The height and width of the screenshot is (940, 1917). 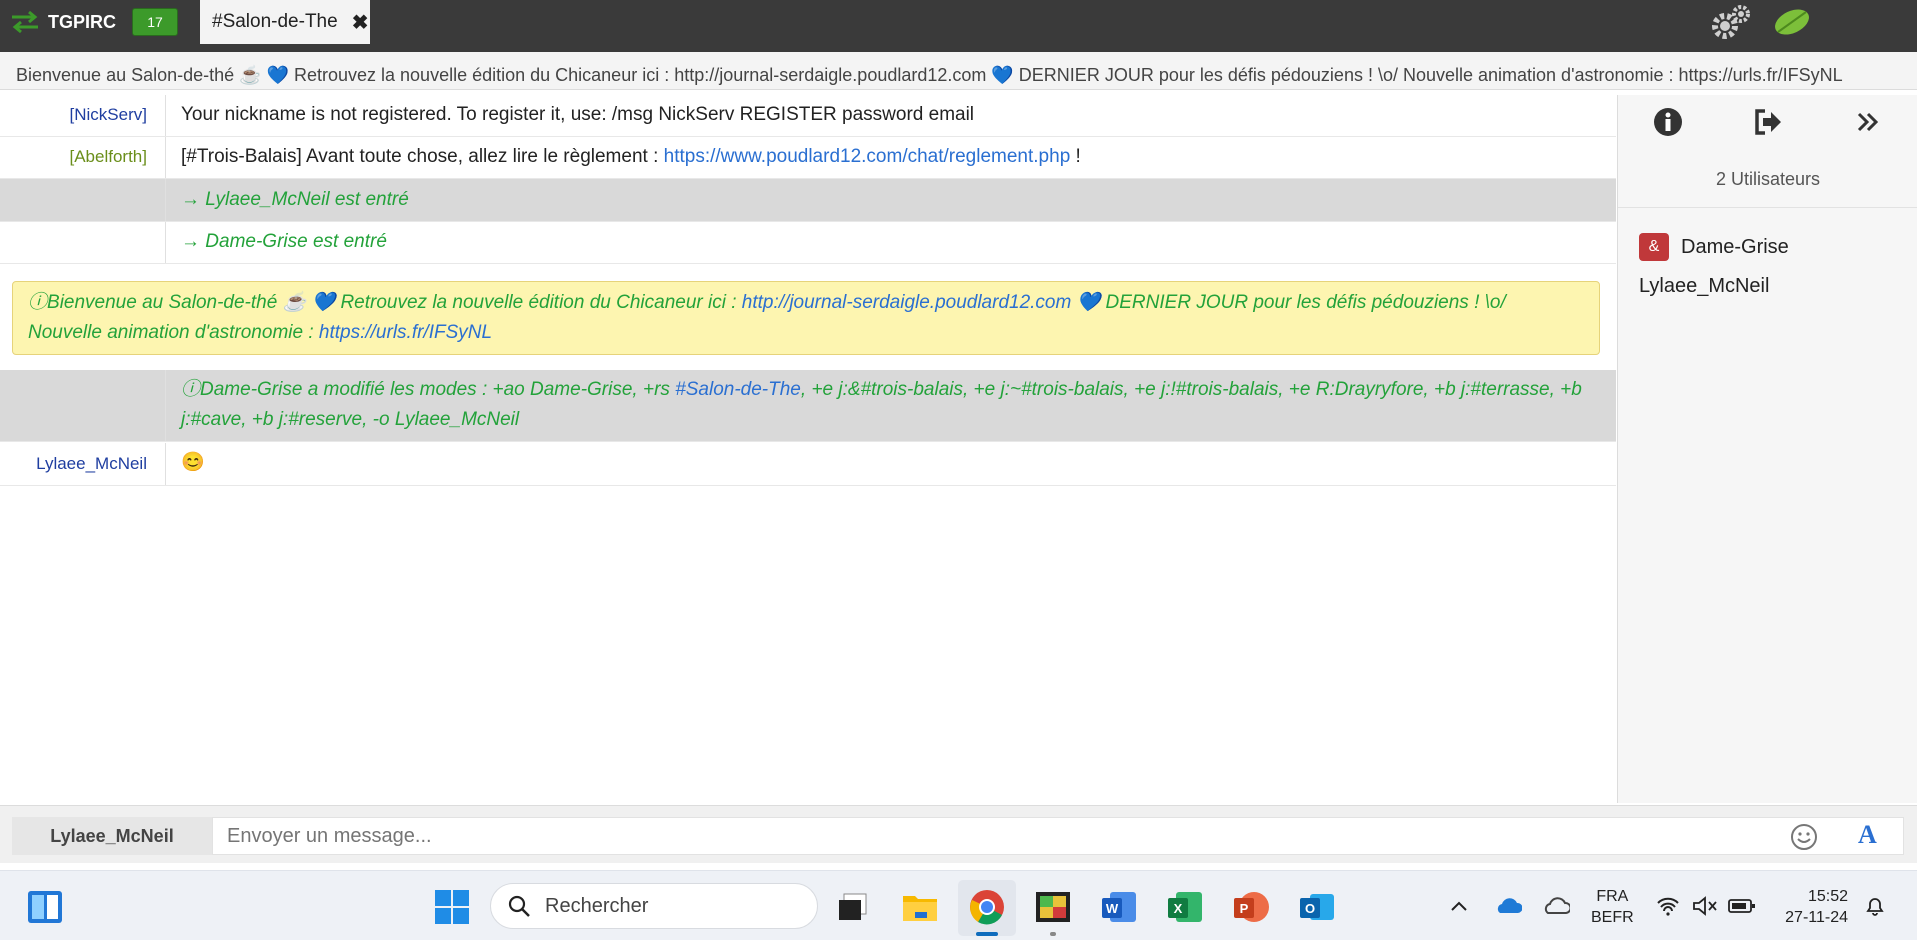 What do you see at coordinates (1053, 934) in the screenshot?
I see `running-app-indicator` at bounding box center [1053, 934].